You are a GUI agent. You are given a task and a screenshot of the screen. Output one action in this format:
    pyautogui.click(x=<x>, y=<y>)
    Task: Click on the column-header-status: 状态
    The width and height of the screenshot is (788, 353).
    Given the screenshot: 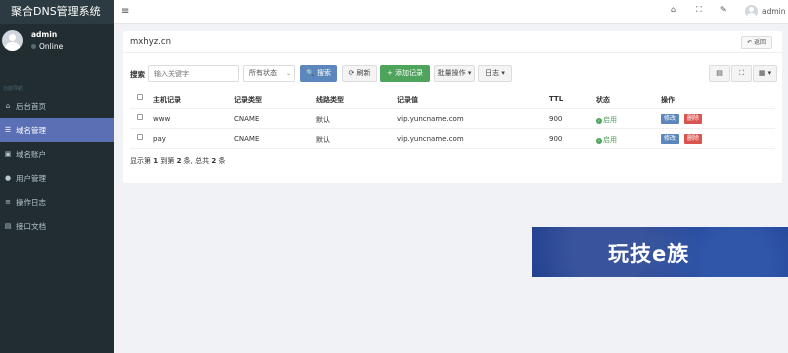 What is the action you would take?
    pyautogui.click(x=603, y=100)
    